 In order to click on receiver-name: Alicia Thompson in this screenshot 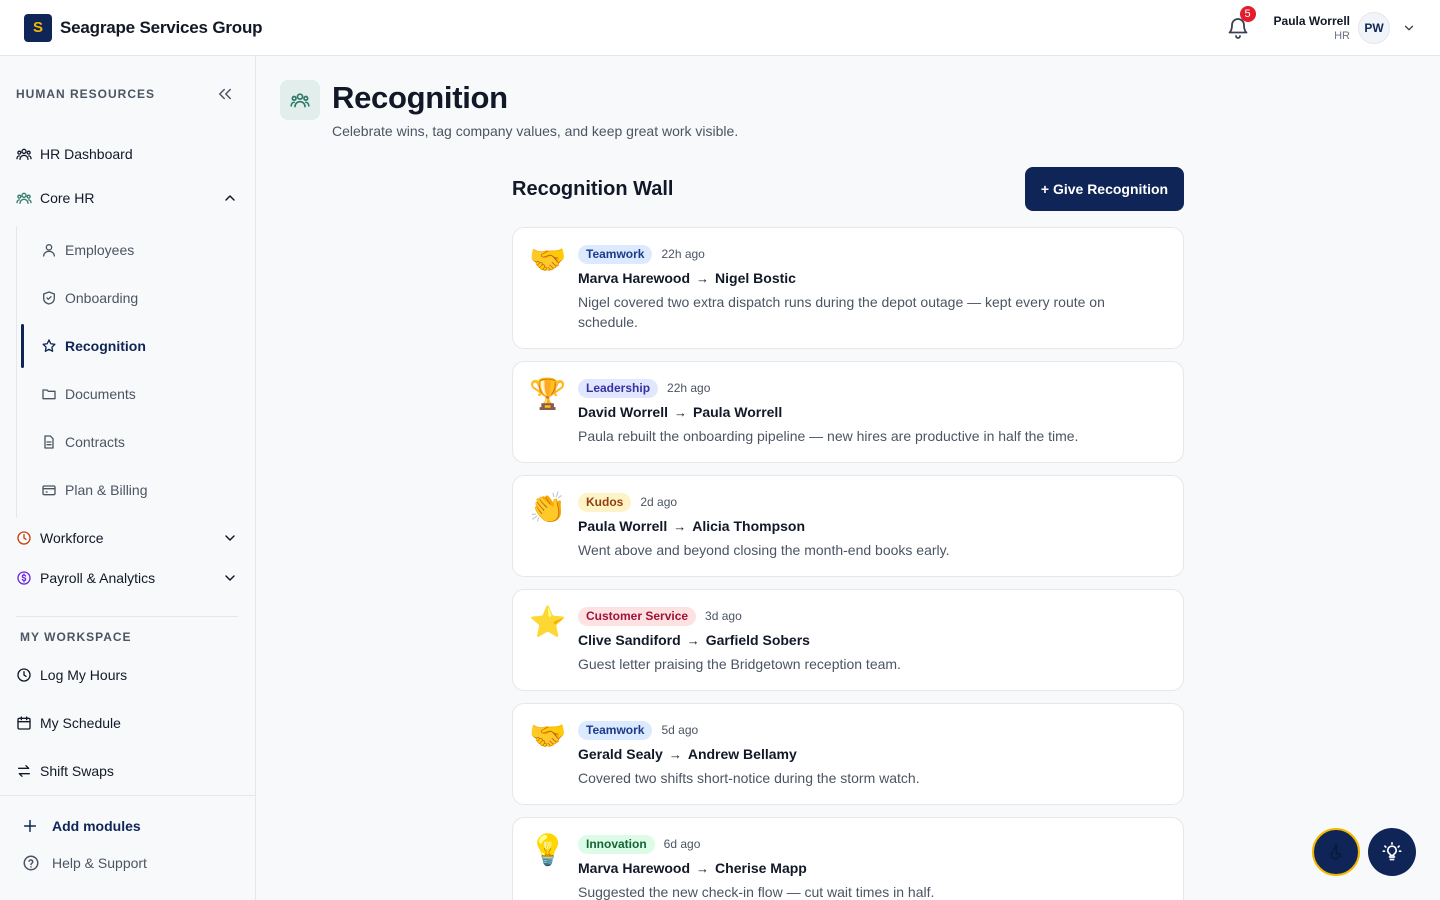, I will do `click(749, 526)`.